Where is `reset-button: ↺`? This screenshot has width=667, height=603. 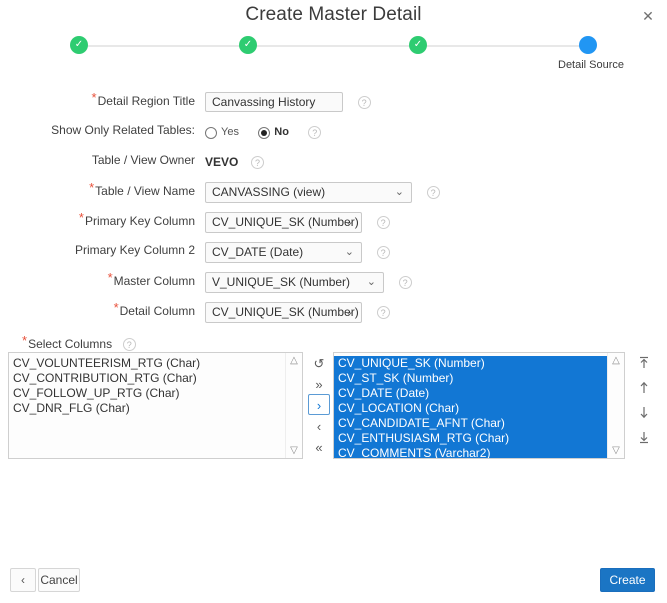 reset-button: ↺ is located at coordinates (319, 362).